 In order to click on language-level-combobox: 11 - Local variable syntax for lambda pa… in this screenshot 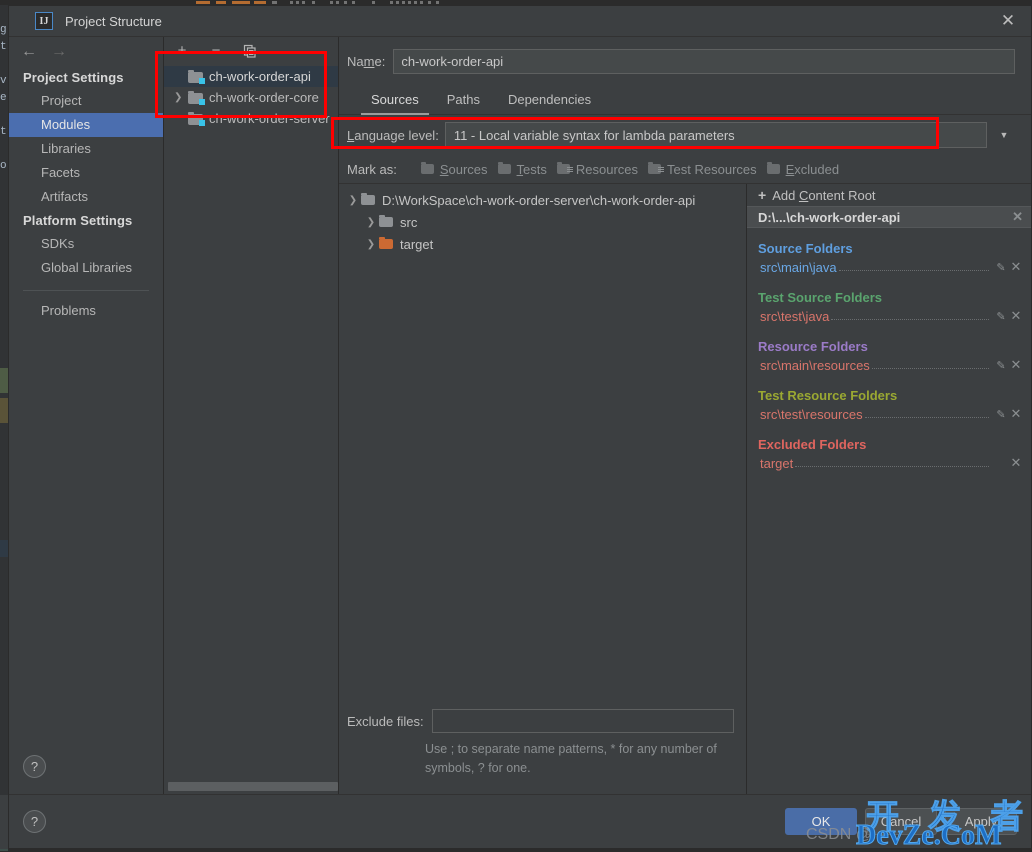, I will do `click(716, 135)`.